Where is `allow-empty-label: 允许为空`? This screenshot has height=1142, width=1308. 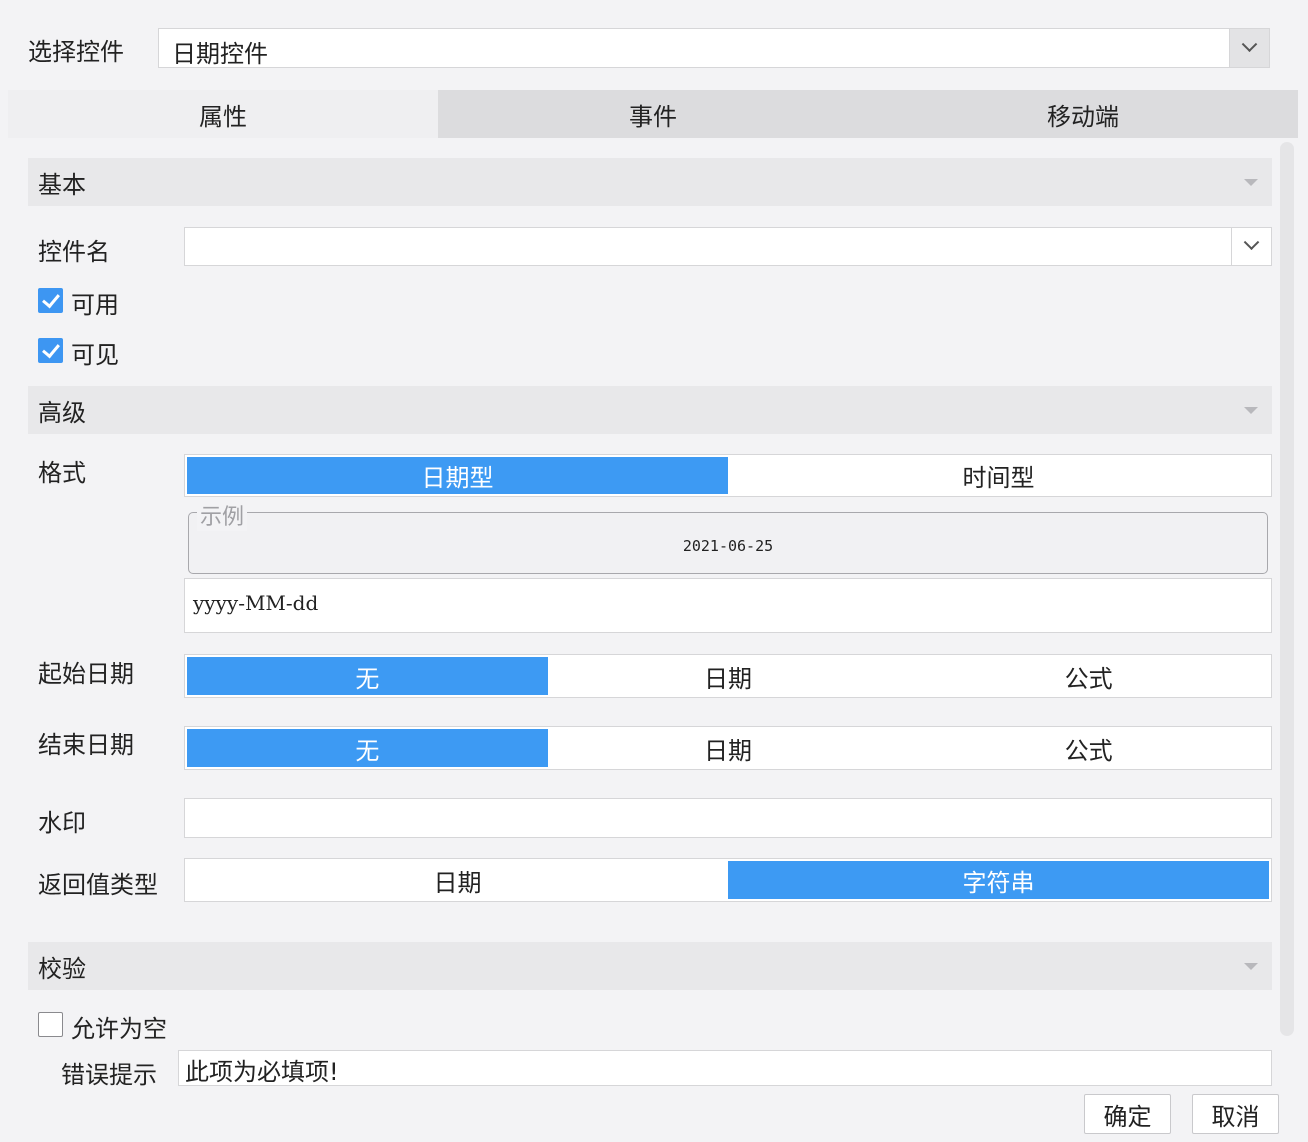 allow-empty-label: 允许为空 is located at coordinates (119, 1029).